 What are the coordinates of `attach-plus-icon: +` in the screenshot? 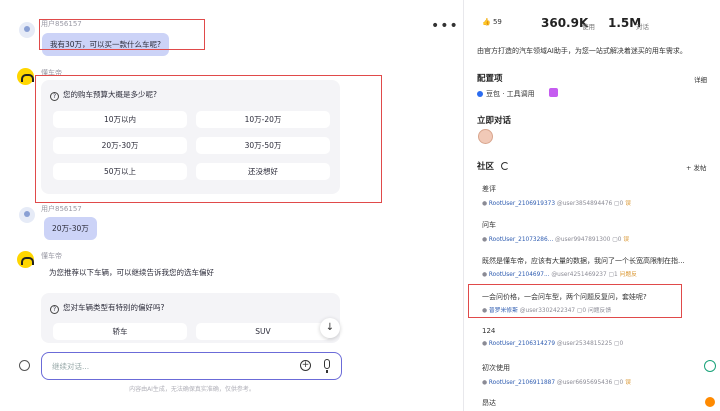 It's located at (305, 365).